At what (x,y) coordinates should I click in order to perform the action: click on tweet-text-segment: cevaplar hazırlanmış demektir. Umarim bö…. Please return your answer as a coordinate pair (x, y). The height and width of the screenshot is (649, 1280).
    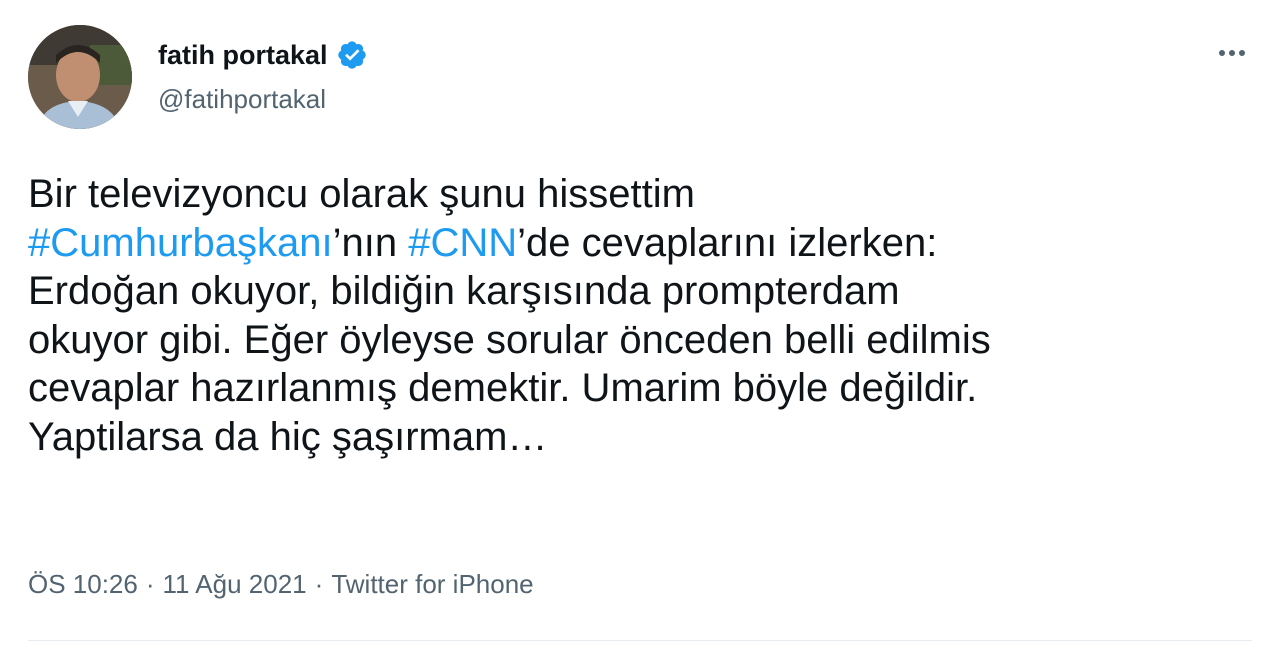
    Looking at the image, I should click on (503, 388).